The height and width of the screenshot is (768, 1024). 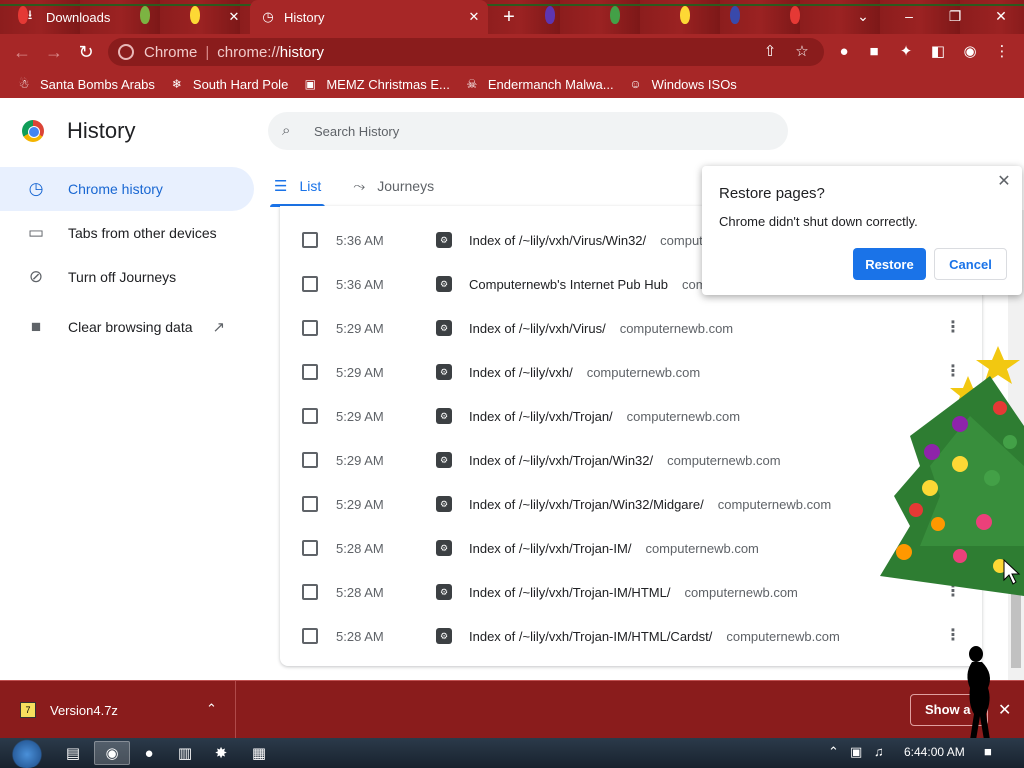 I want to click on task-view-icon: ▤, so click(x=73, y=753).